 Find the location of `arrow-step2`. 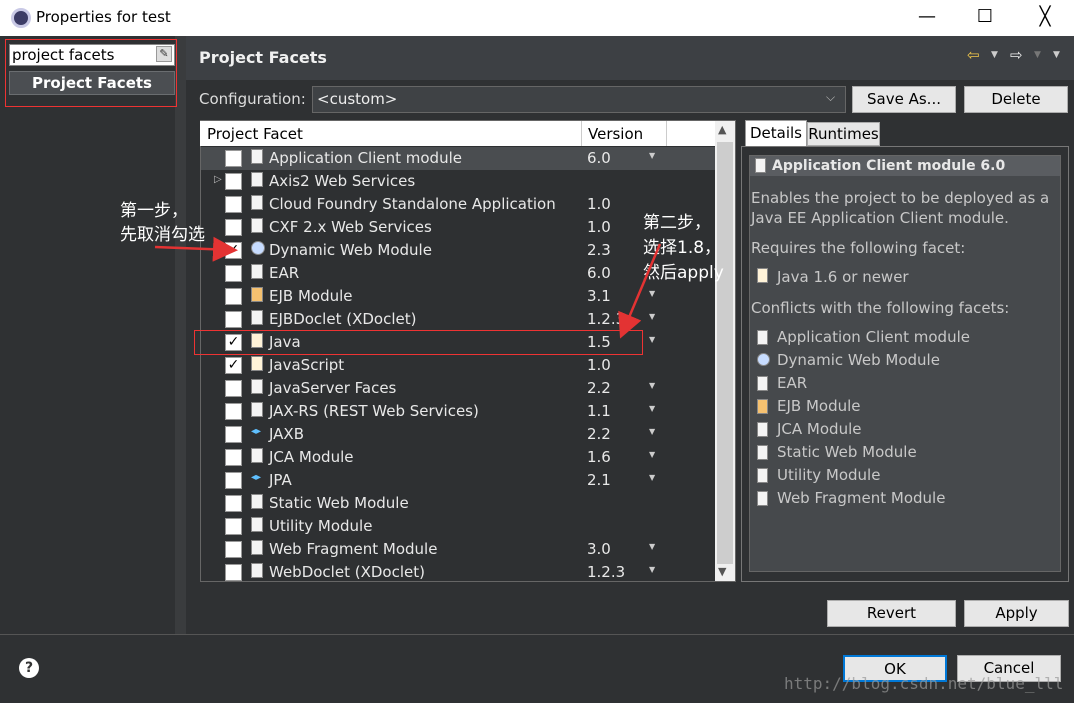

arrow-step2 is located at coordinates (640, 291).